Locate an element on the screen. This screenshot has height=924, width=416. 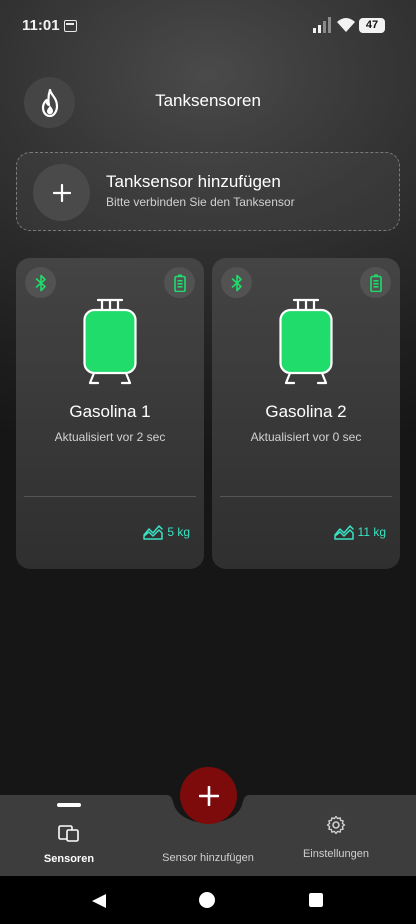
nav-tab-label: Einstellungen is located at coordinates (336, 854).